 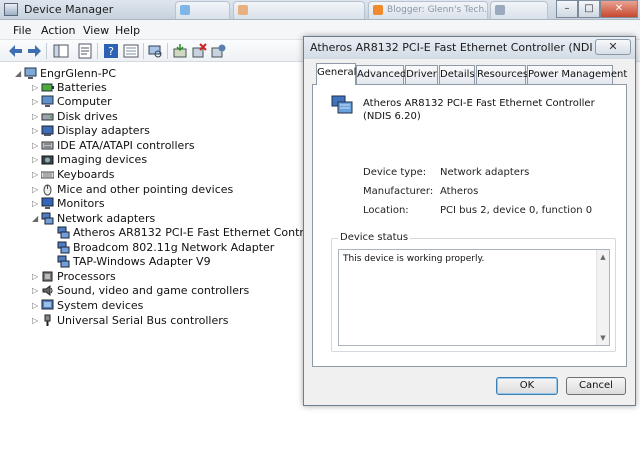 I want to click on forward-arrow-icon, so click(x=34, y=51).